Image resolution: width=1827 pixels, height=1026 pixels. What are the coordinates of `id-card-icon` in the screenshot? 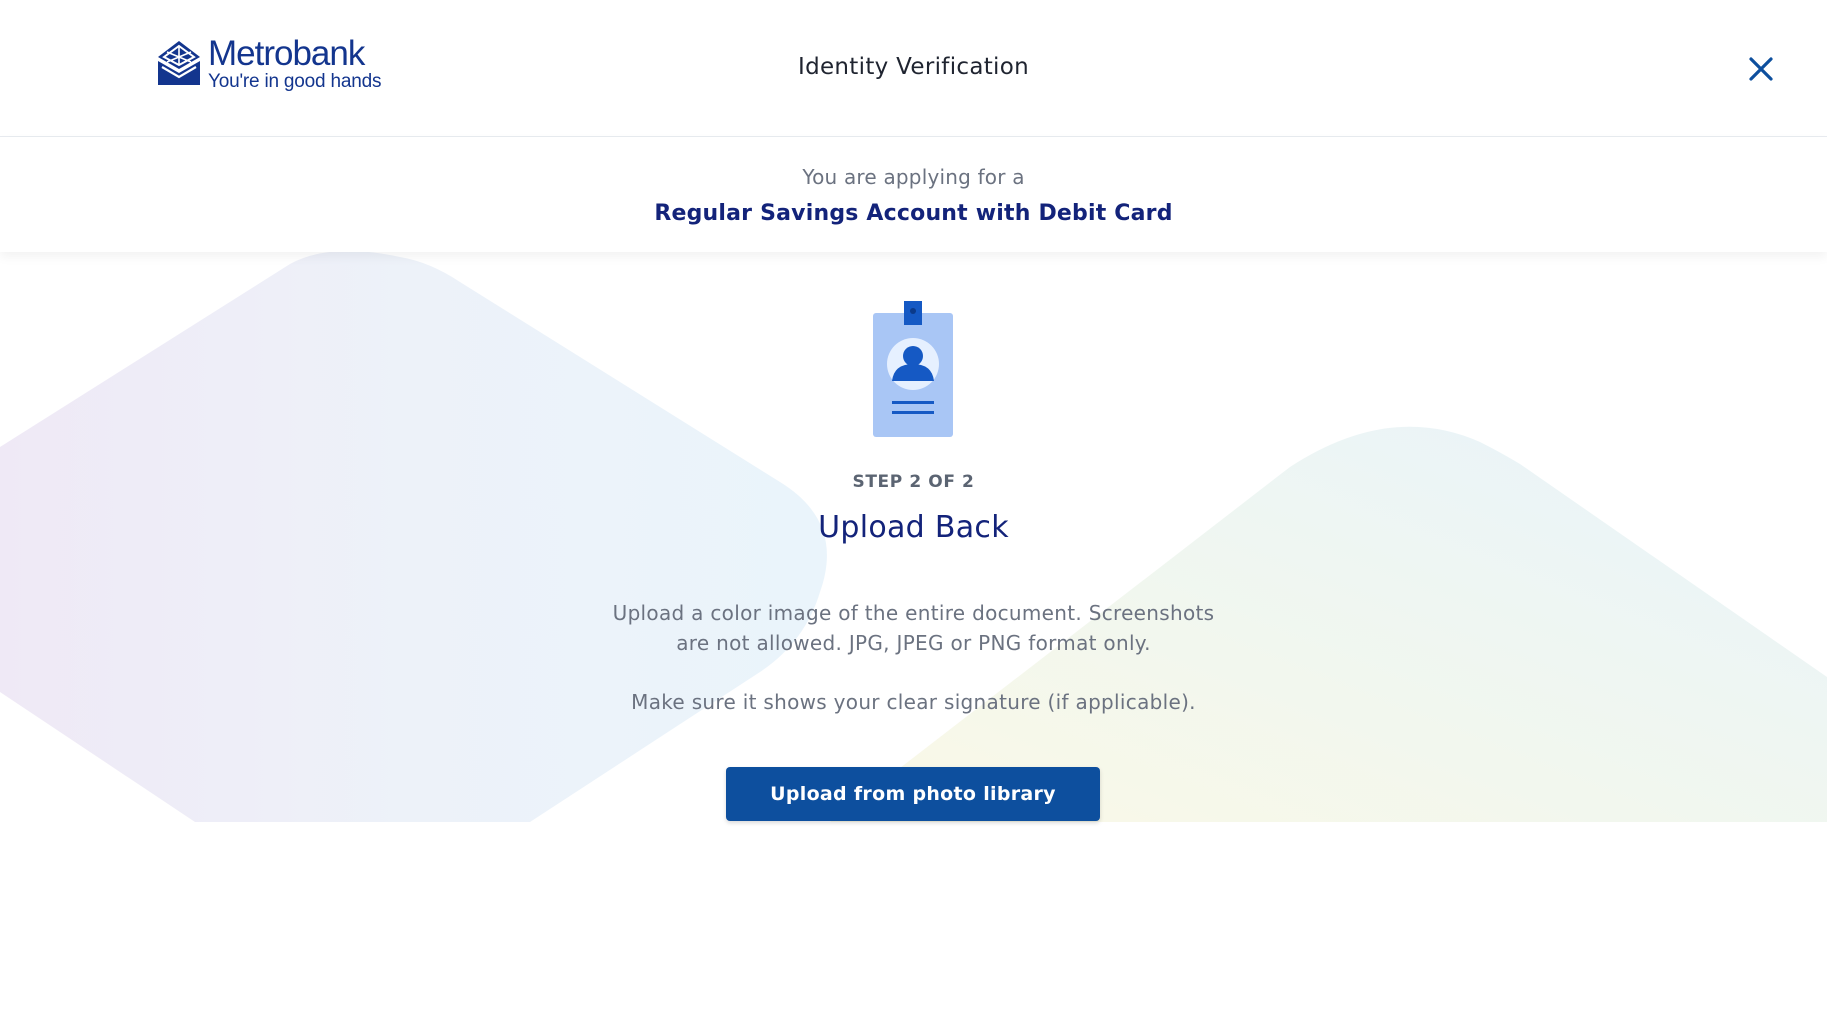 It's located at (913, 369).